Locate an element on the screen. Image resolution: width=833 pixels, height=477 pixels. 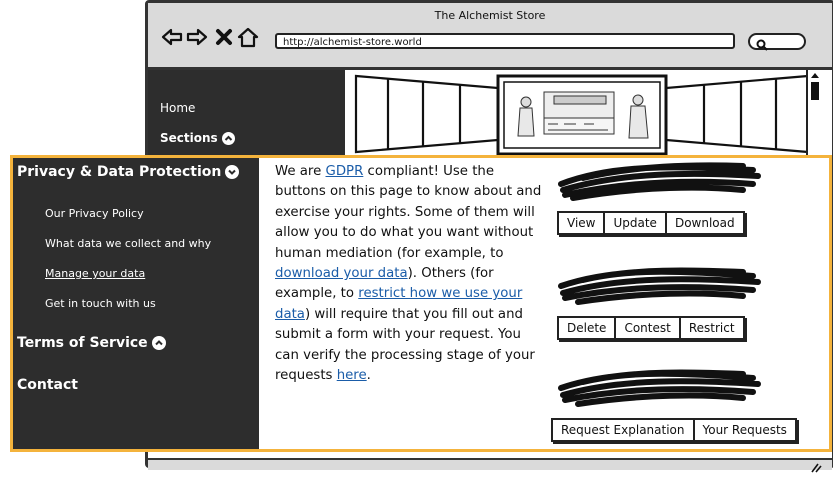
top-nav: Home Sections is located at coordinates (246, 115).